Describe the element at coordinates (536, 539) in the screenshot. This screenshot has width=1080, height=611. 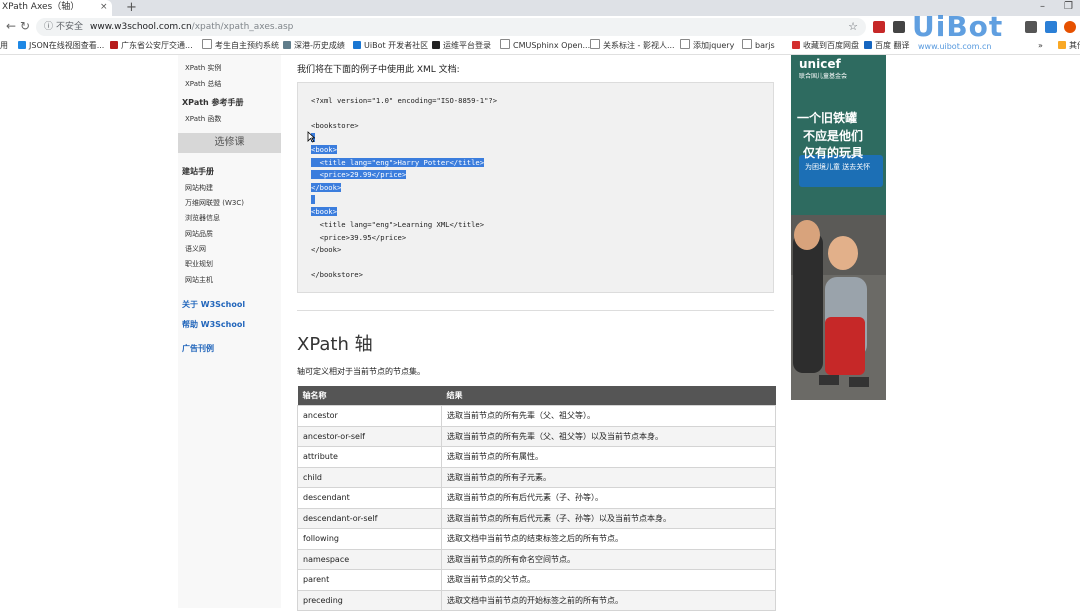
I see `table-row: following 选取文档中当前节点的结束标签之后的所有节点。` at that location.